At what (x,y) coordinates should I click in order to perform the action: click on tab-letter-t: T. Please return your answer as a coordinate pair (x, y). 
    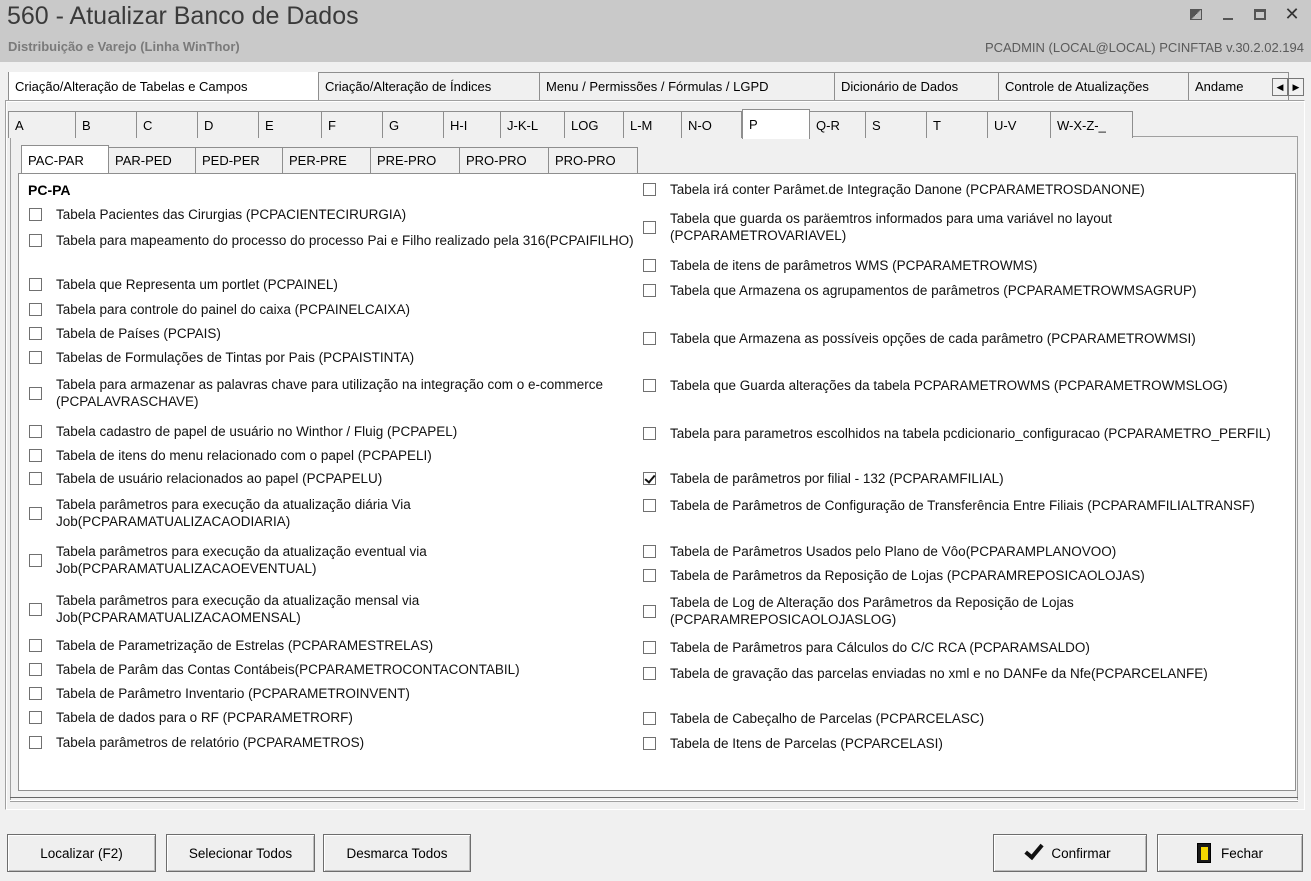
    Looking at the image, I should click on (957, 124).